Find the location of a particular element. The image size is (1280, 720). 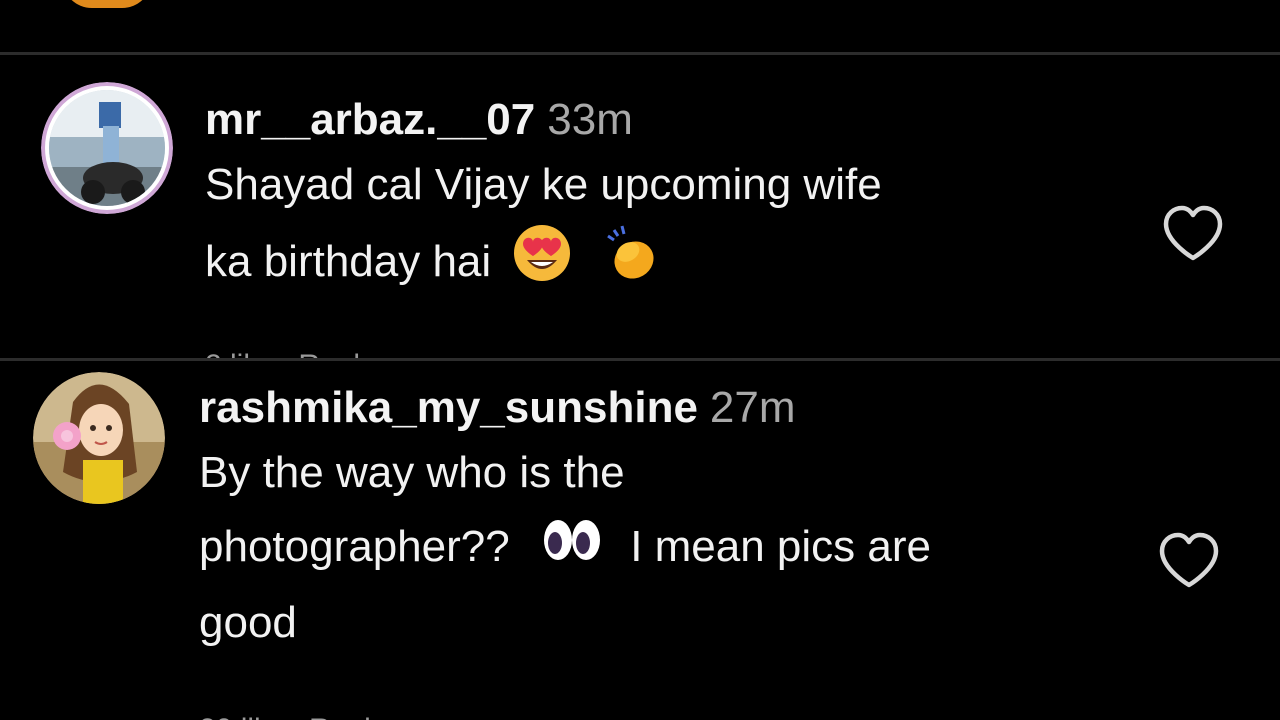

comment-header: rashmika_my_sunshine 27m is located at coordinates (565, 408).